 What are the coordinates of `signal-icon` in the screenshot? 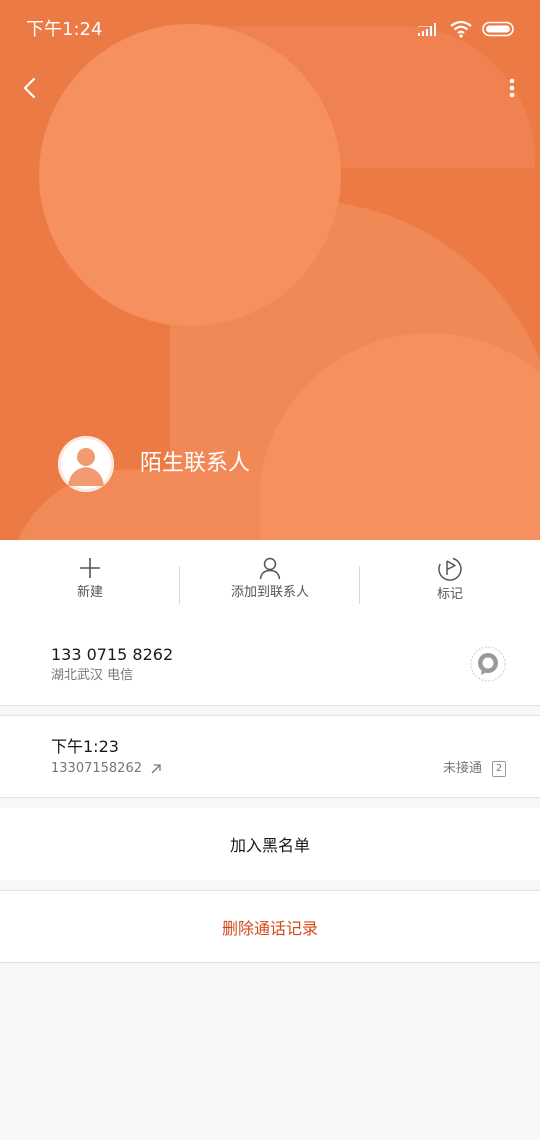 It's located at (427, 29).